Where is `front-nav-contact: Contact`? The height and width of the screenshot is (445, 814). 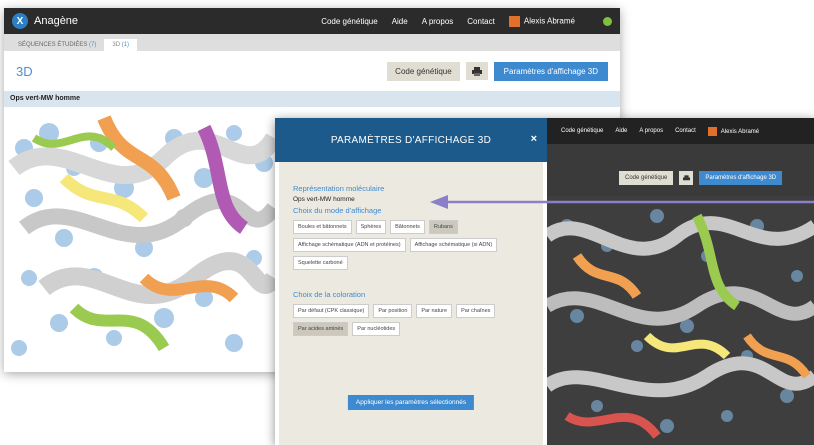
front-nav-contact: Contact is located at coordinates (685, 131).